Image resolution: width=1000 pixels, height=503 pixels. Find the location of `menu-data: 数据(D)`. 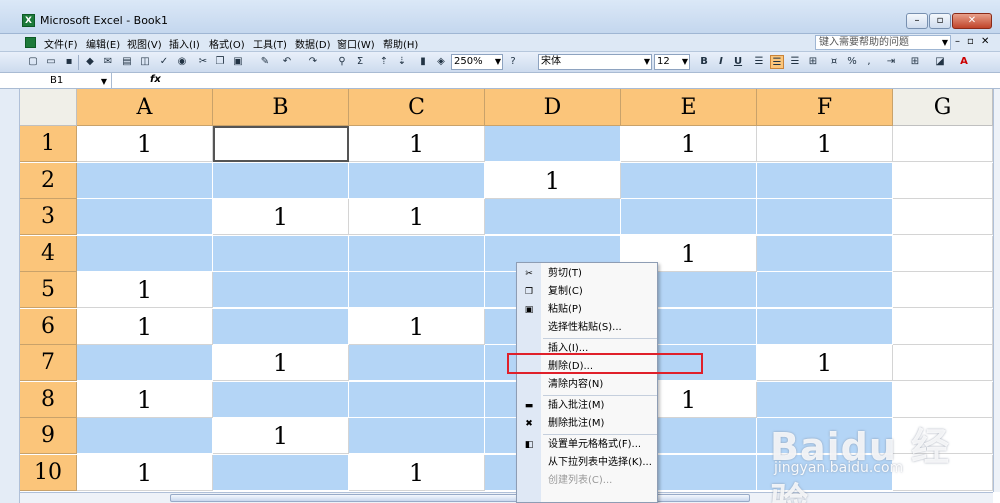

menu-data: 数据(D) is located at coordinates (313, 43).